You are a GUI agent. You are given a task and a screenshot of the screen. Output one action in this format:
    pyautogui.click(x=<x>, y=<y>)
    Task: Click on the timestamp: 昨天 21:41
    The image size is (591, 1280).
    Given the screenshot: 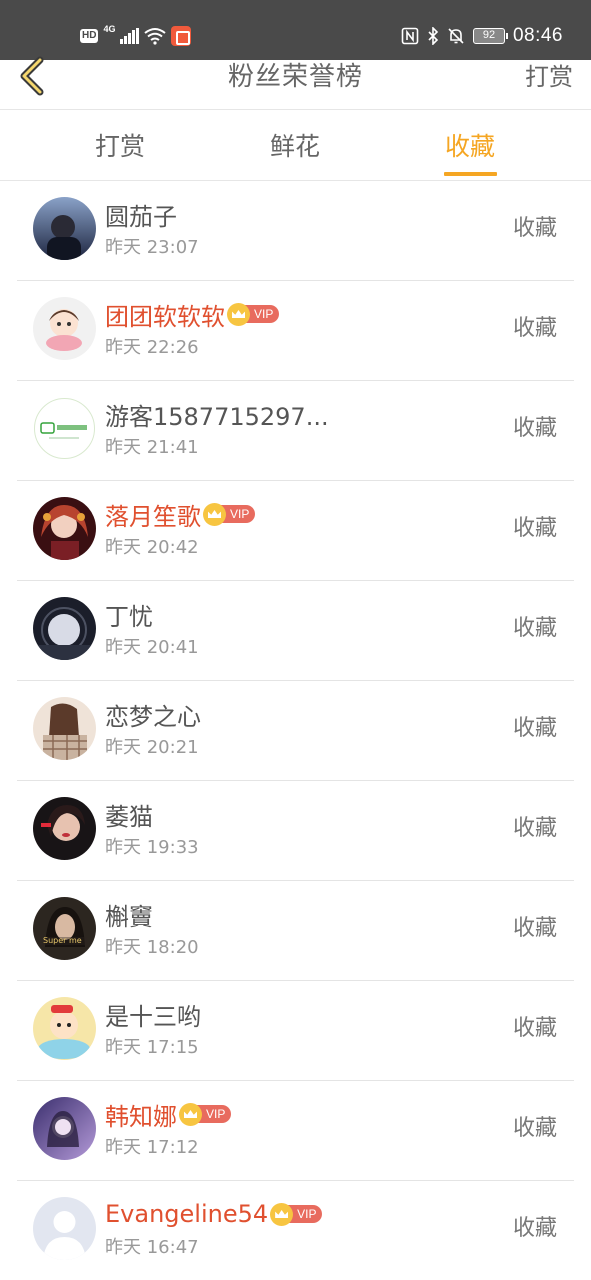 What is the action you would take?
    pyautogui.click(x=152, y=447)
    